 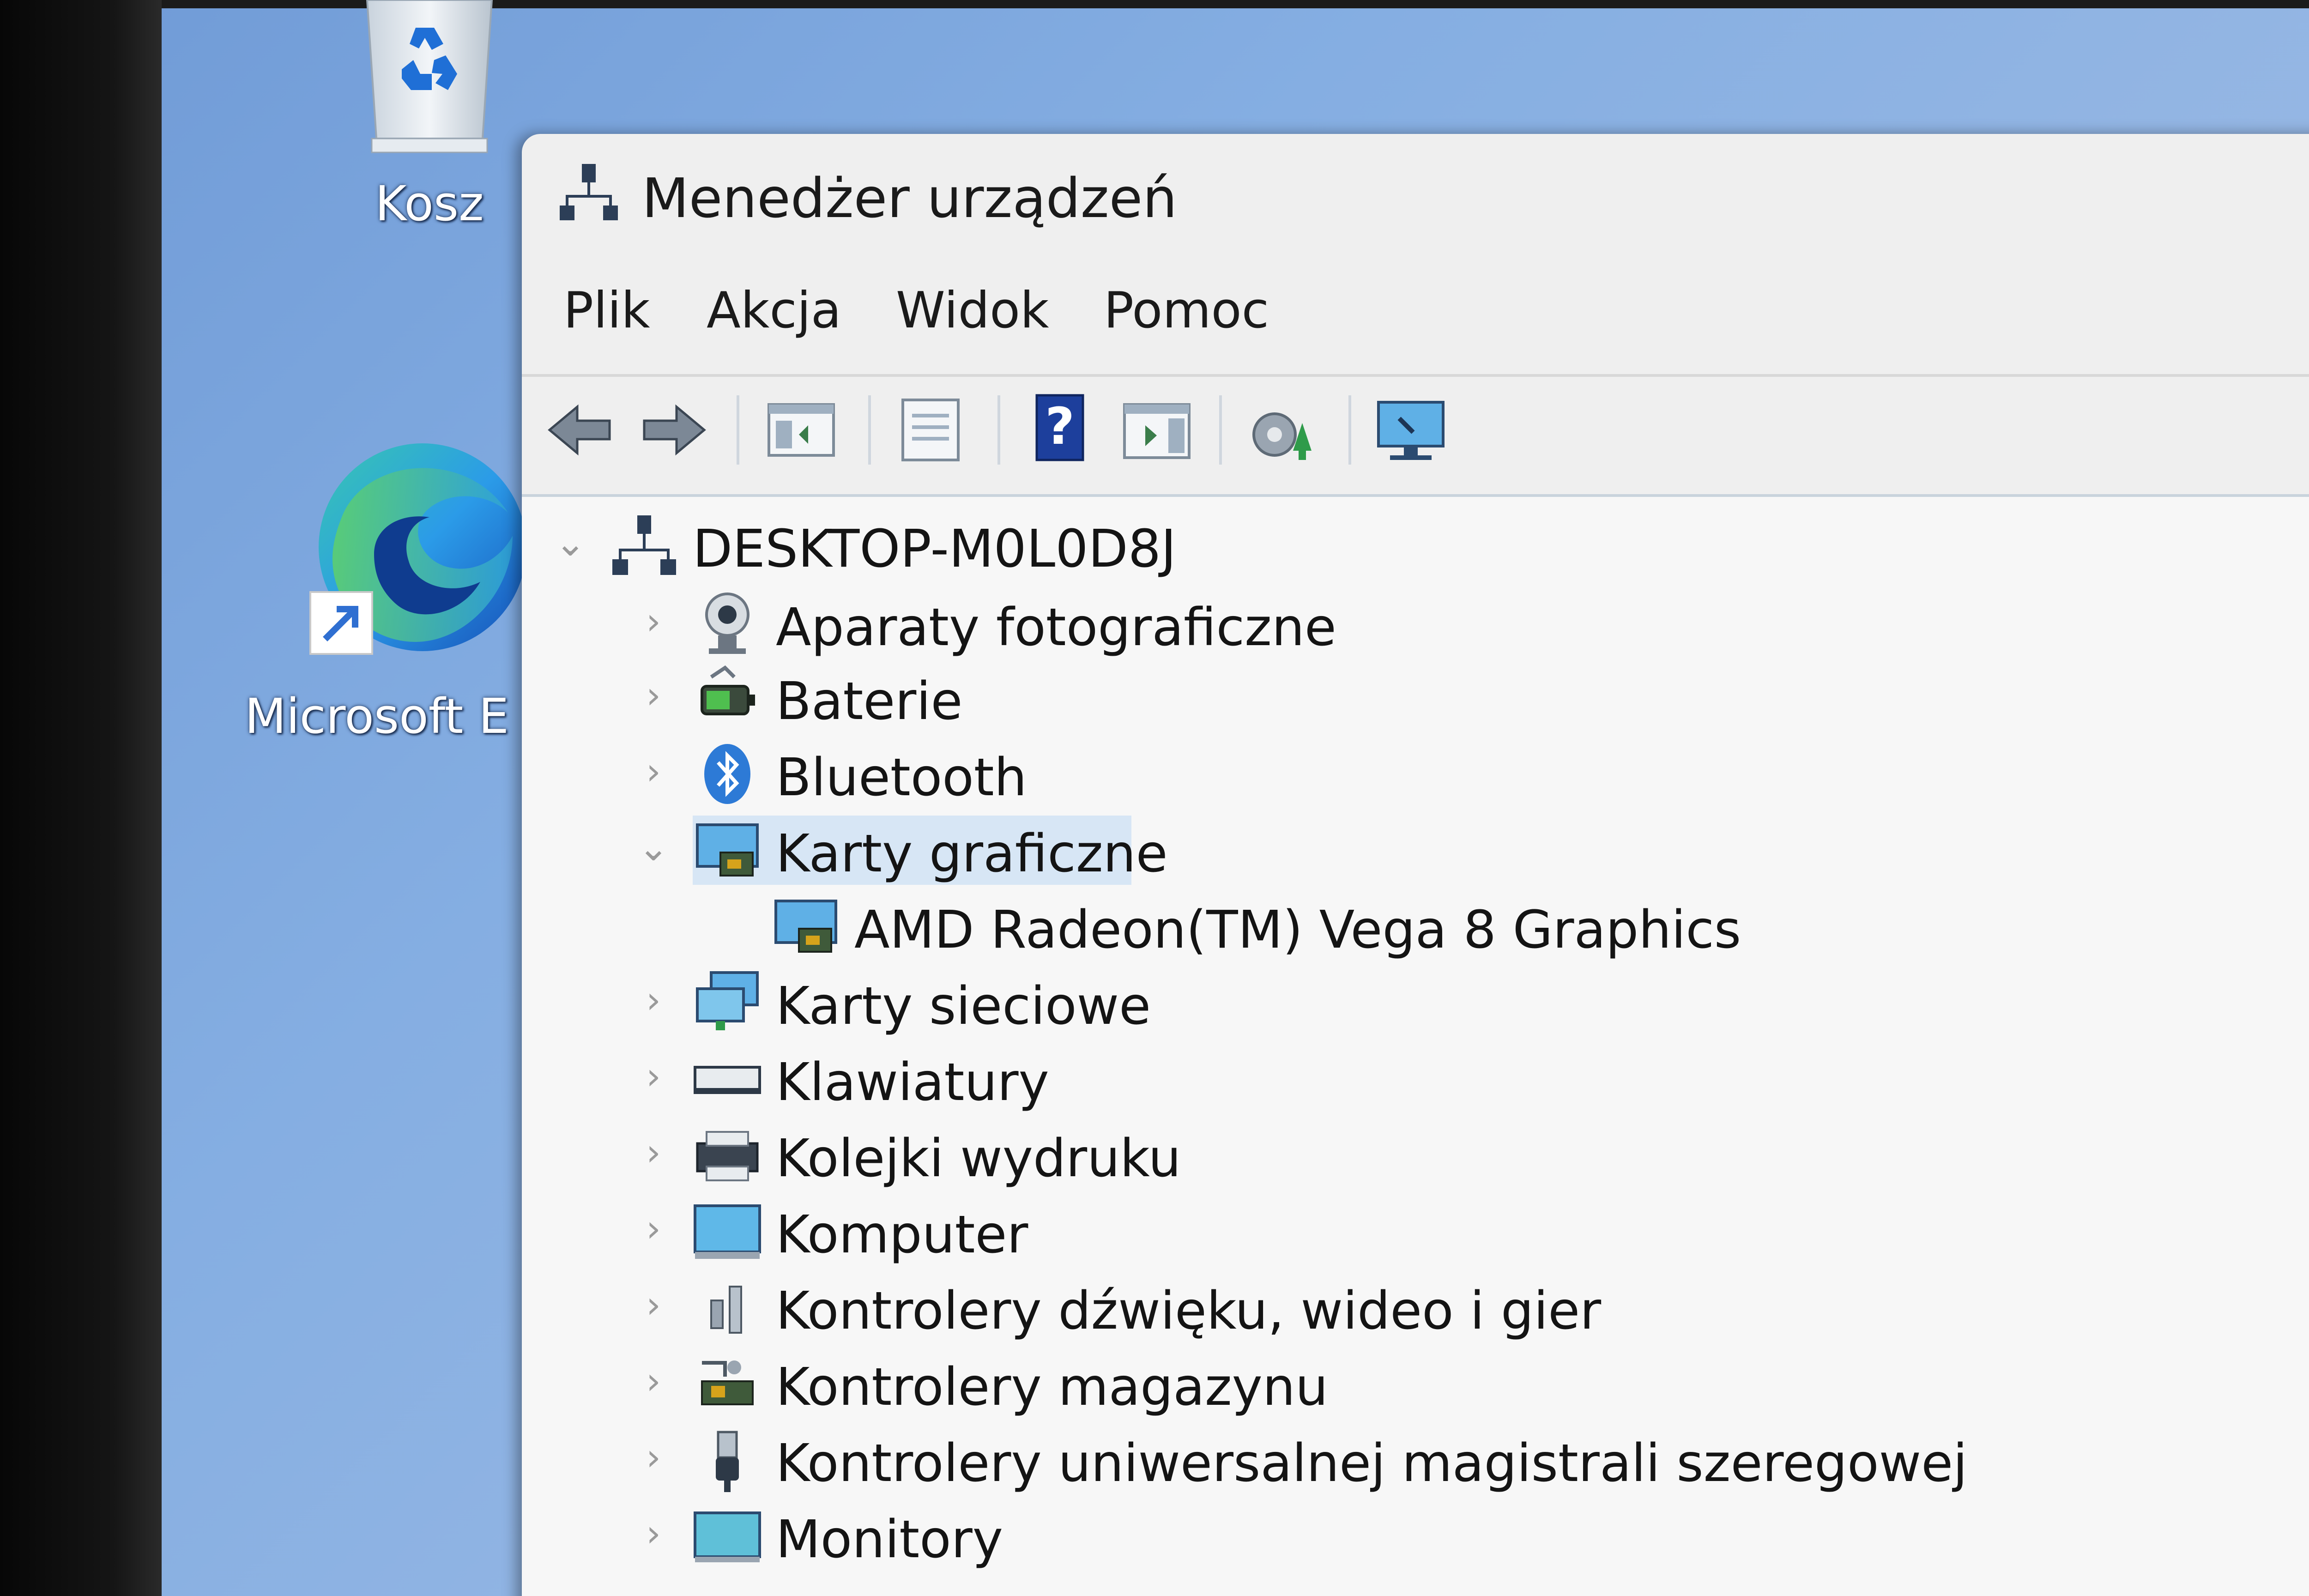 I want to click on device-manager-icon, so click(x=589, y=192).